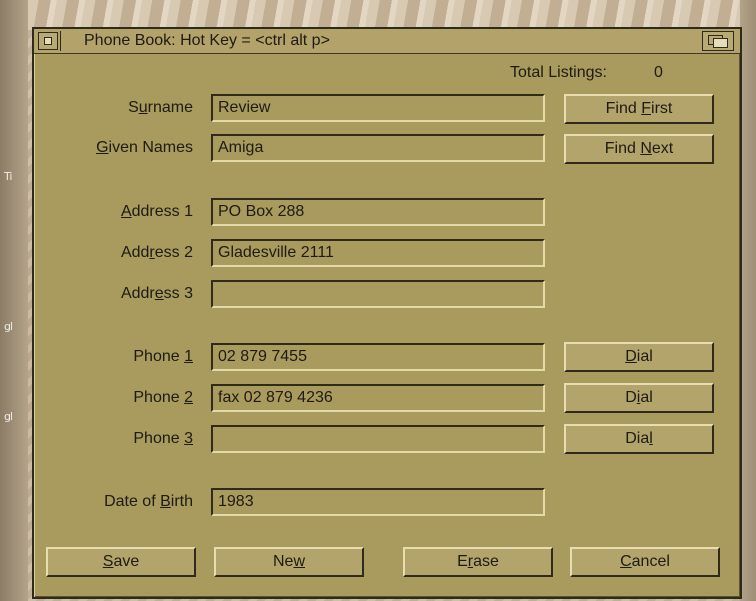  I want to click on address2-field: Gladesville 2111, so click(378, 253).